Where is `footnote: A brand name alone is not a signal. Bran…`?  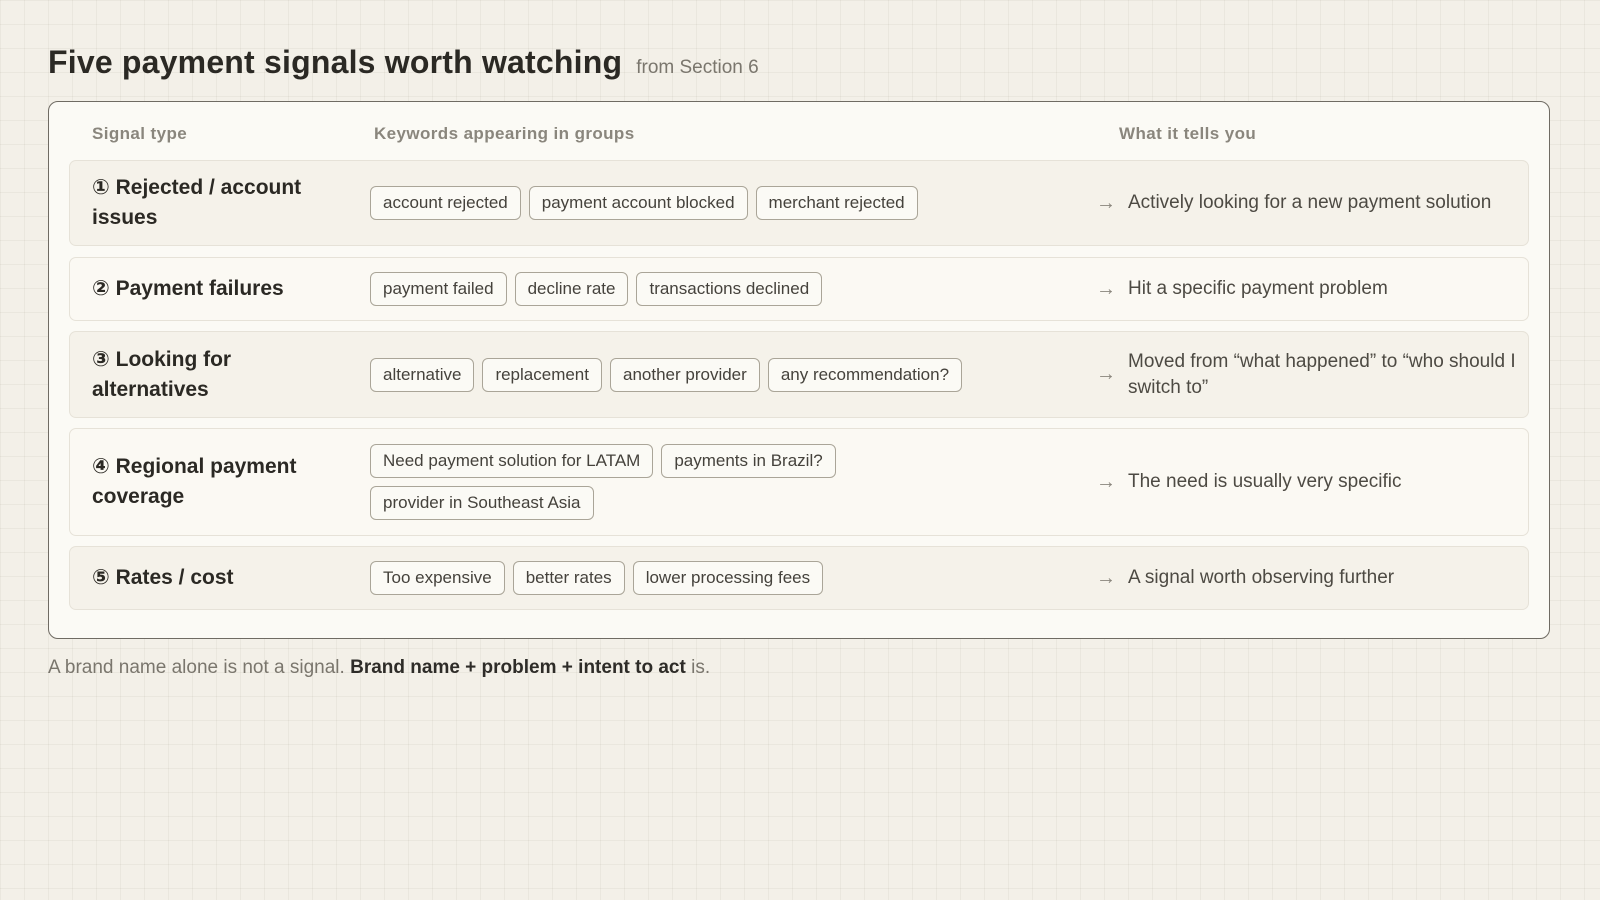
footnote: A brand name alone is not a signal. Bran… is located at coordinates (379, 668).